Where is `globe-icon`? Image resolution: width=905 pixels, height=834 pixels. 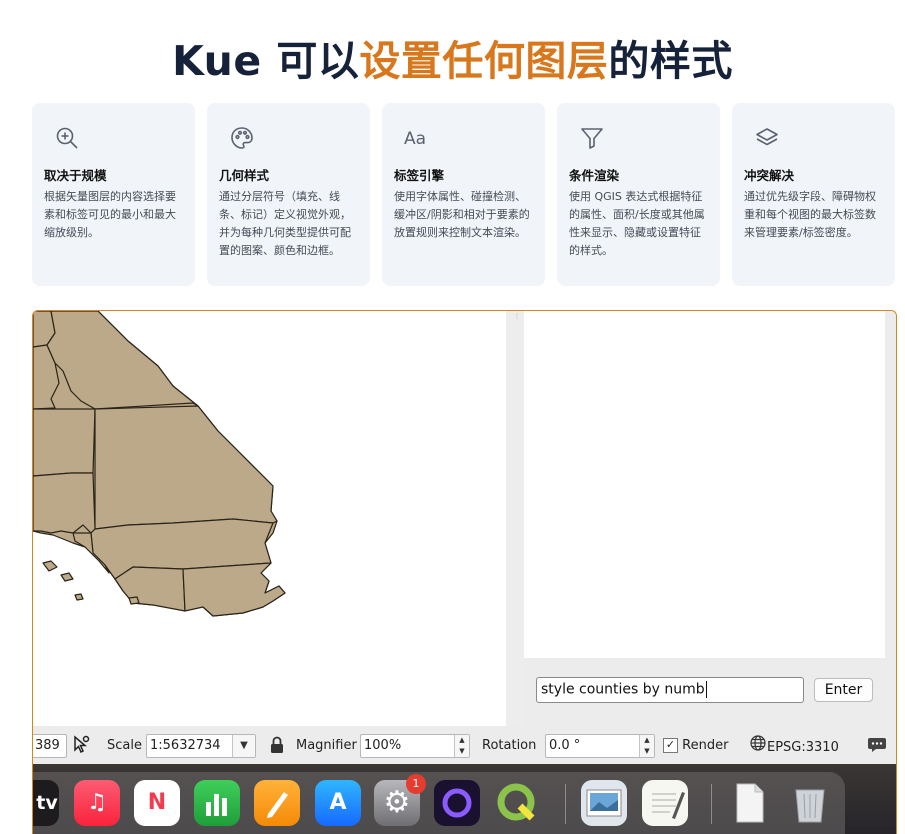 globe-icon is located at coordinates (758, 747).